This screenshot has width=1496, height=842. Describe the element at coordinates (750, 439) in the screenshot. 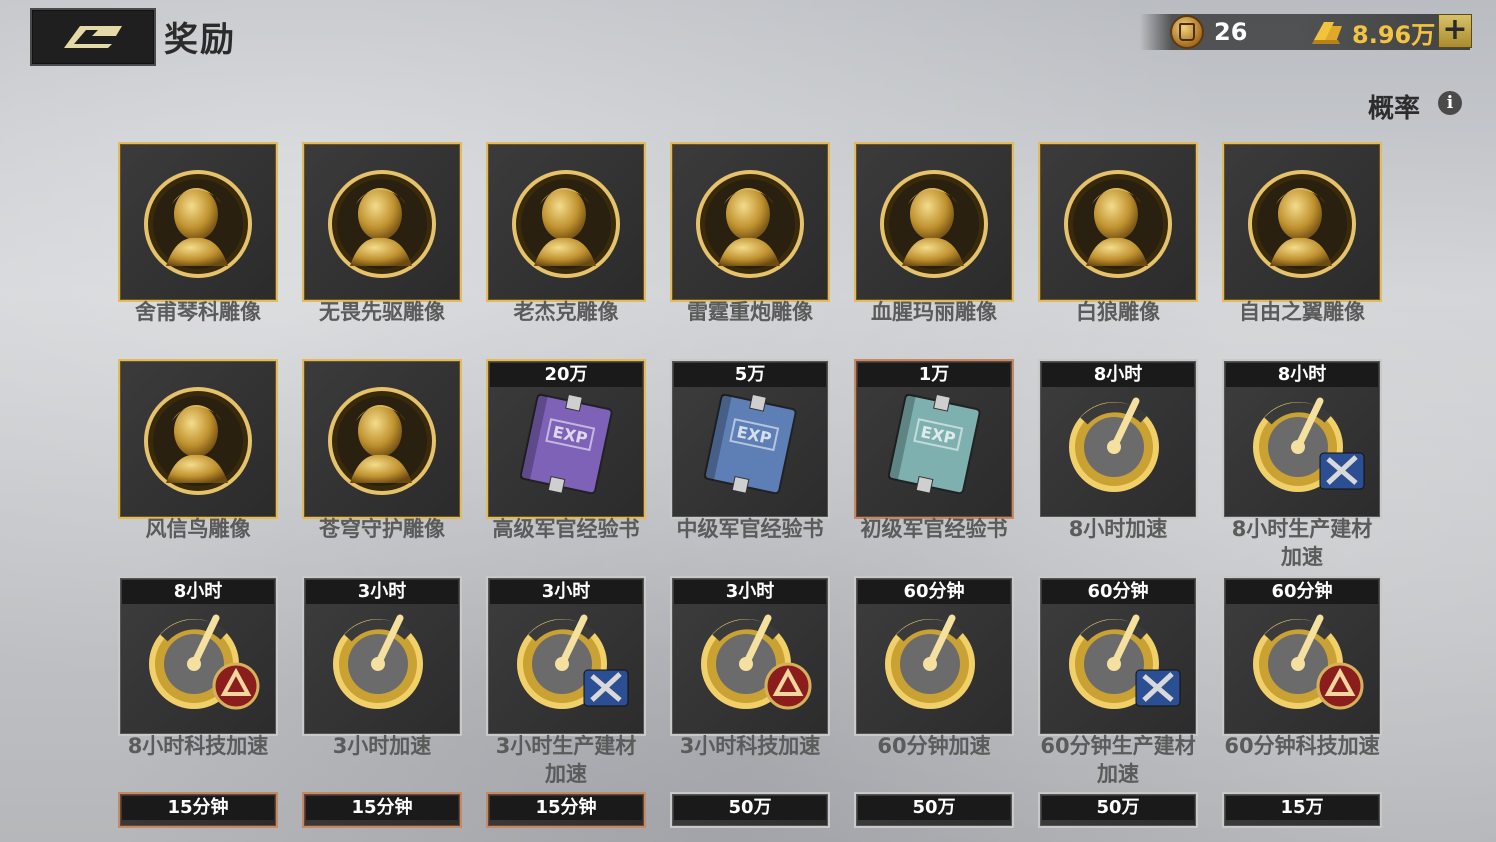

I see `reward-card: EXP 5万` at that location.